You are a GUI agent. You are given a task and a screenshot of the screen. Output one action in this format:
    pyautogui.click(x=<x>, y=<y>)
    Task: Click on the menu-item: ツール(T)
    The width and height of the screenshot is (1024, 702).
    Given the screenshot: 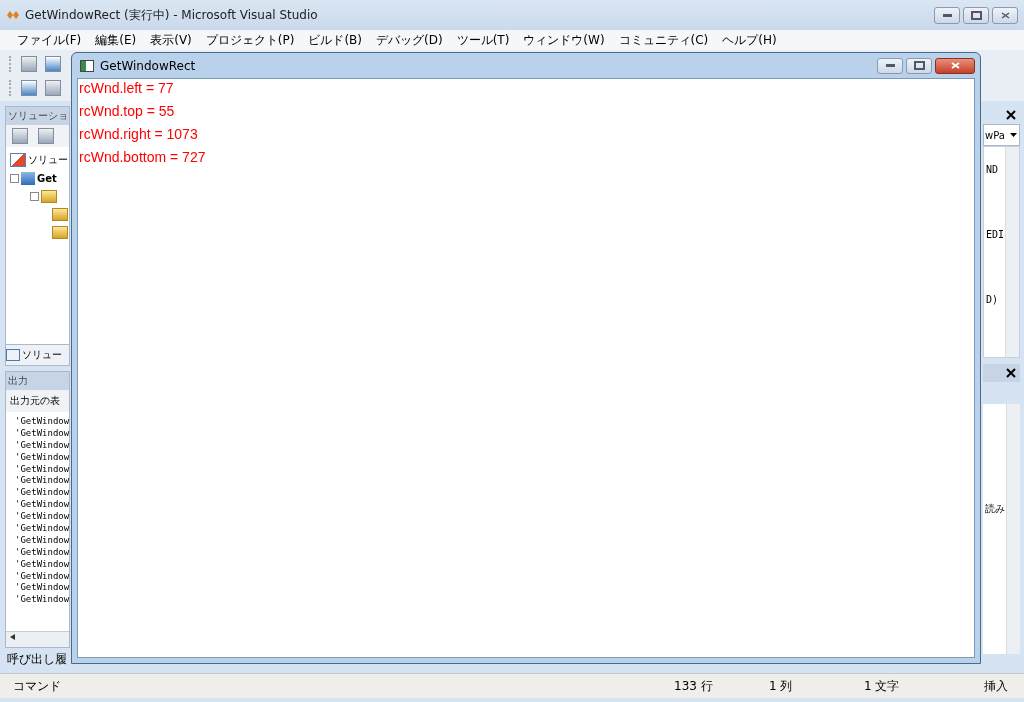 What is the action you would take?
    pyautogui.click(x=483, y=40)
    